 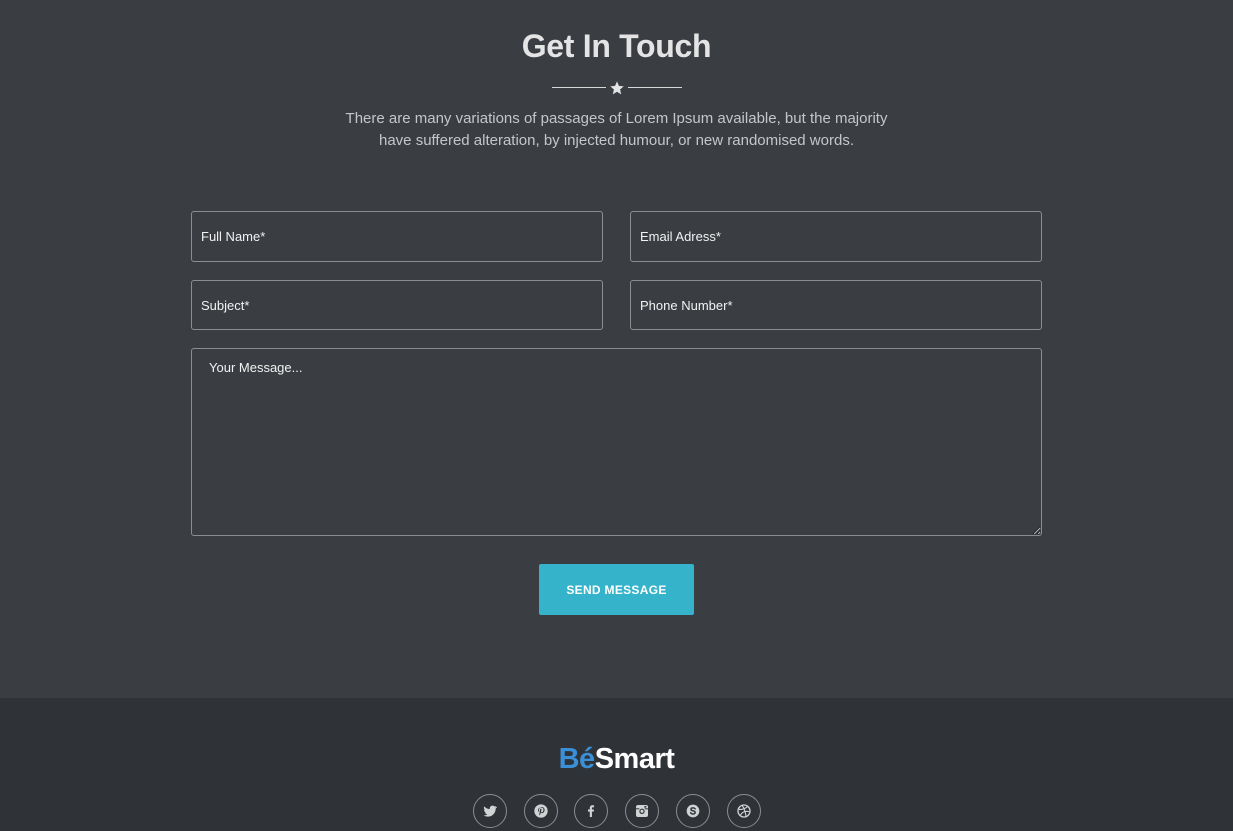 I want to click on social-links, so click(x=617, y=811).